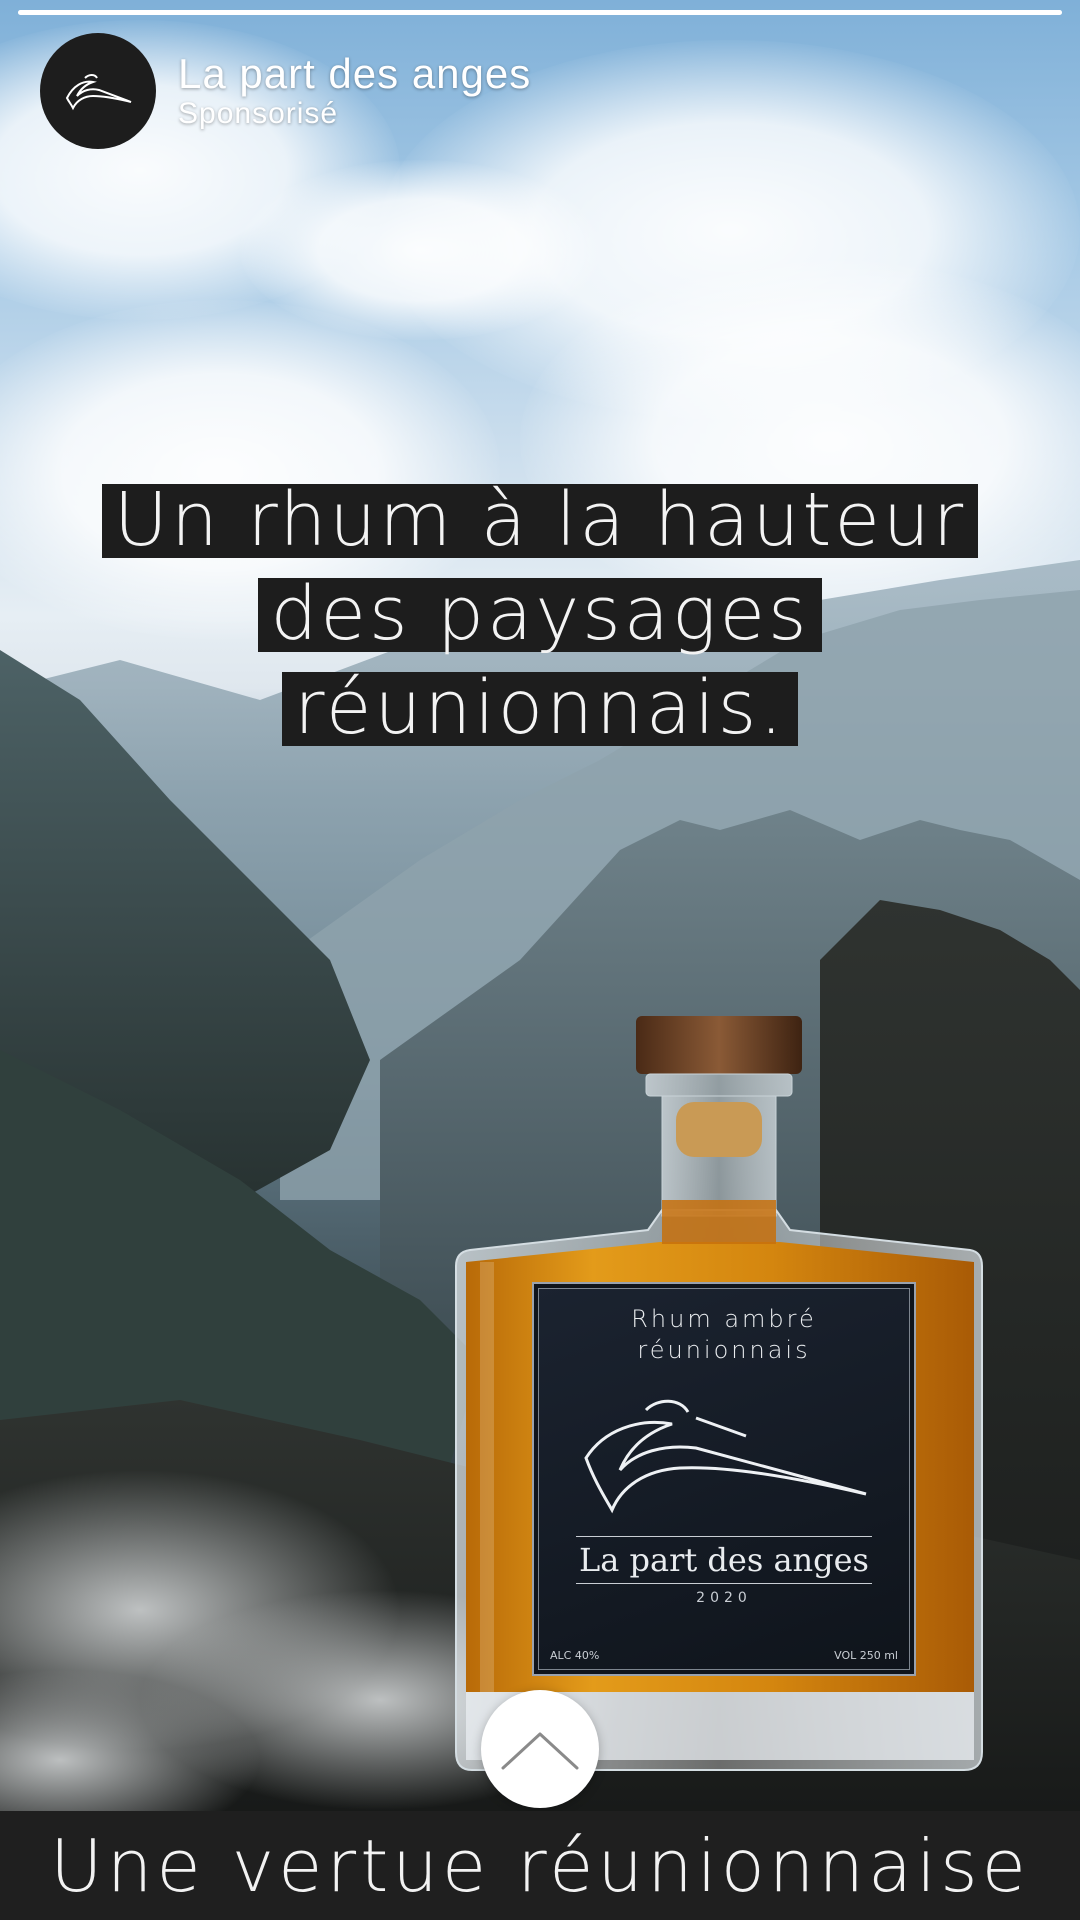  What do you see at coordinates (724, 1560) in the screenshot?
I see `label-brand: La part des anges` at bounding box center [724, 1560].